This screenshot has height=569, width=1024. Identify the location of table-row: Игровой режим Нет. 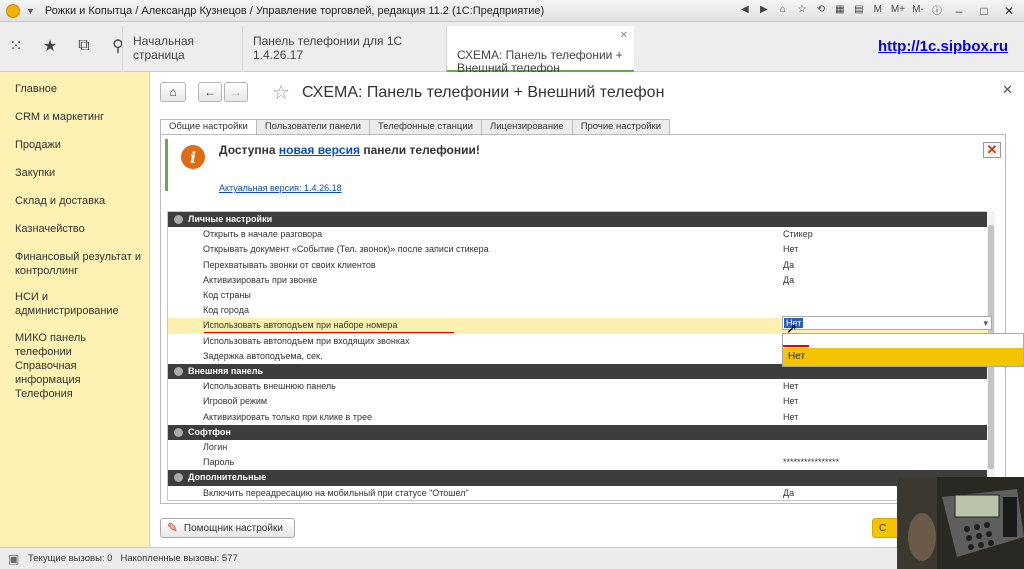
(581, 401).